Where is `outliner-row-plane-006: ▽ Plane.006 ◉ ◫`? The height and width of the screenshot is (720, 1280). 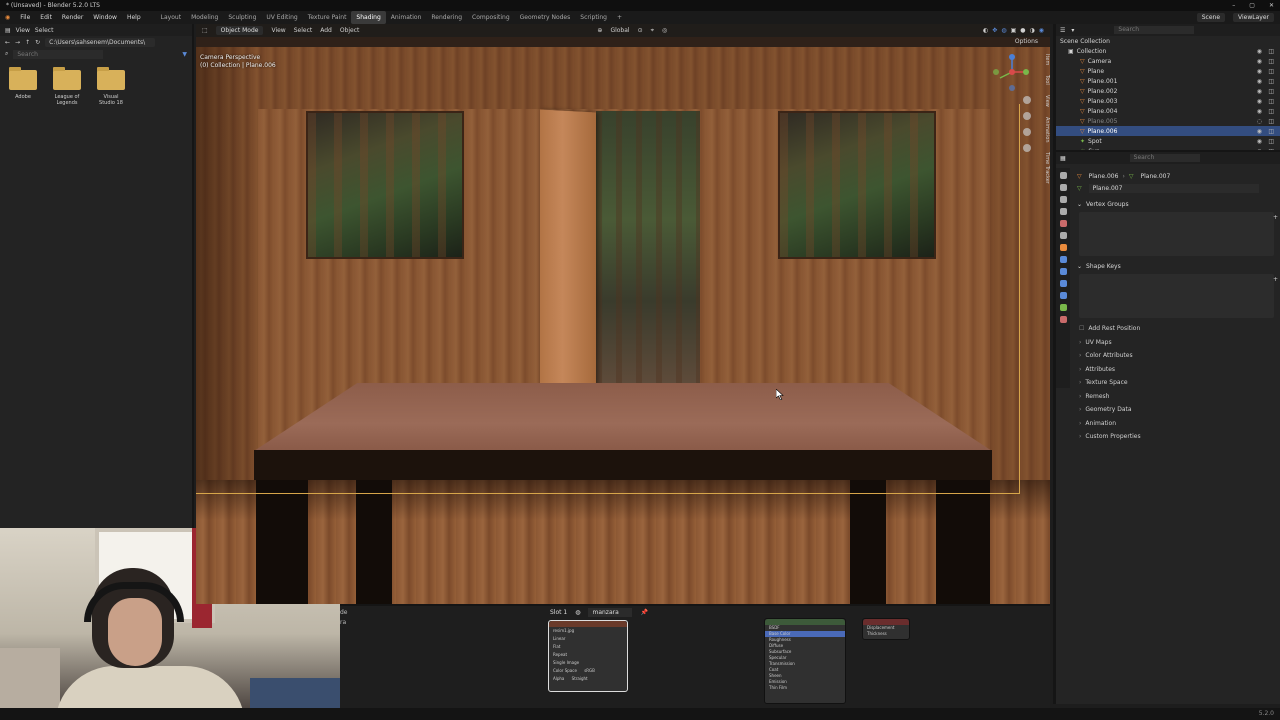 outliner-row-plane-006: ▽ Plane.006 ◉ ◫ is located at coordinates (1168, 131).